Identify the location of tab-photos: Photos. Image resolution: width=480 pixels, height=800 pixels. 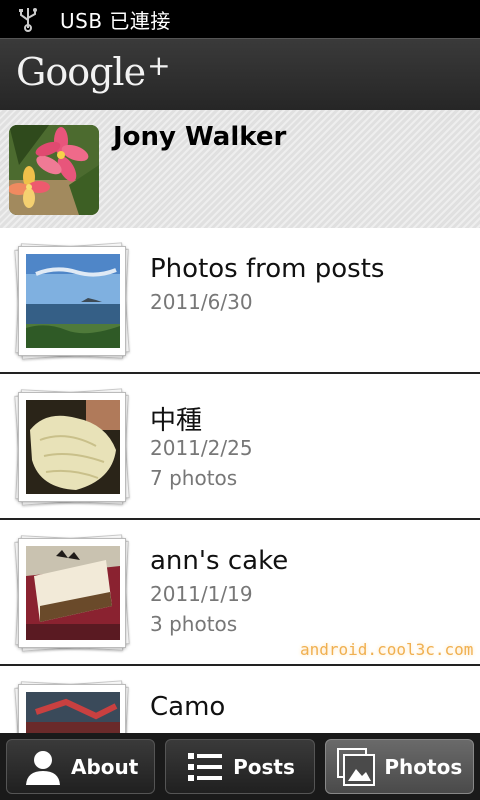
(399, 766).